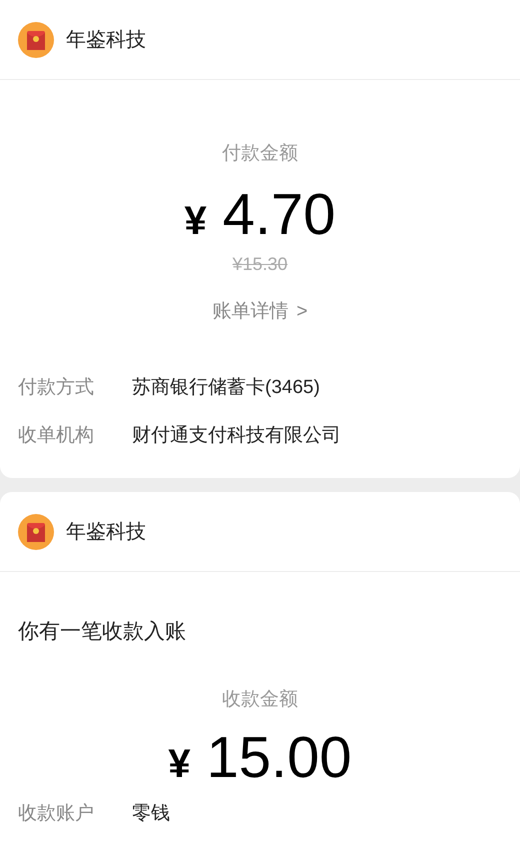 Image resolution: width=520 pixels, height=851 pixels. I want to click on row-value: 苏商银行储蓄卡(3465), so click(226, 388).